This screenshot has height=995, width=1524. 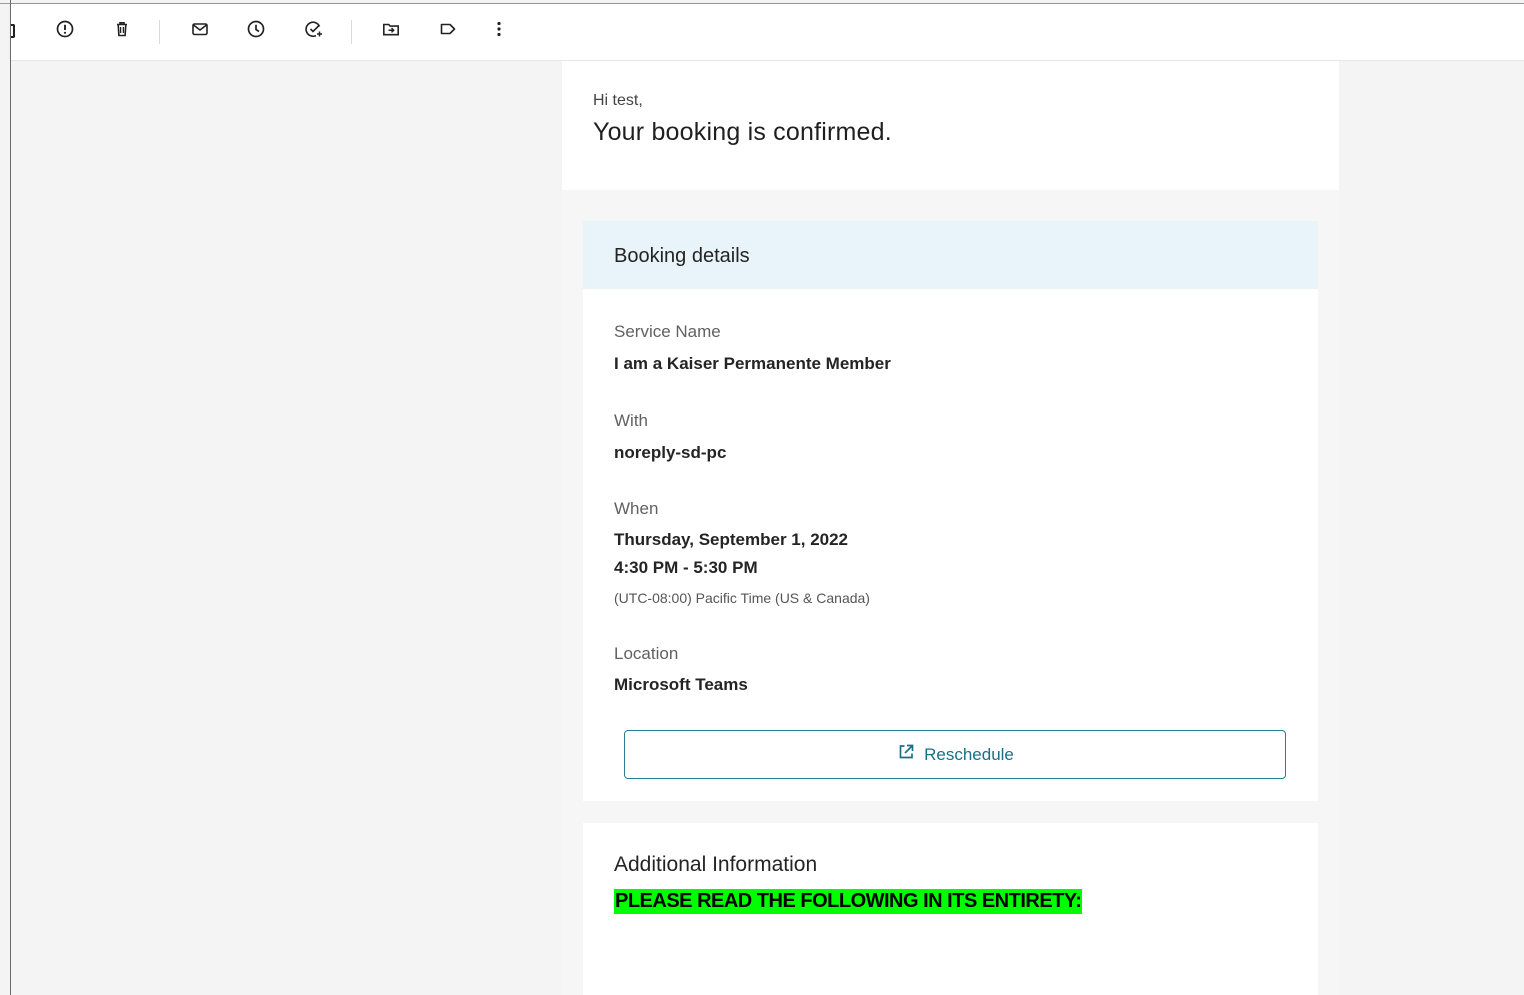 I want to click on service-name-value: I am a Kaiser Permanente Member, so click(x=752, y=363).